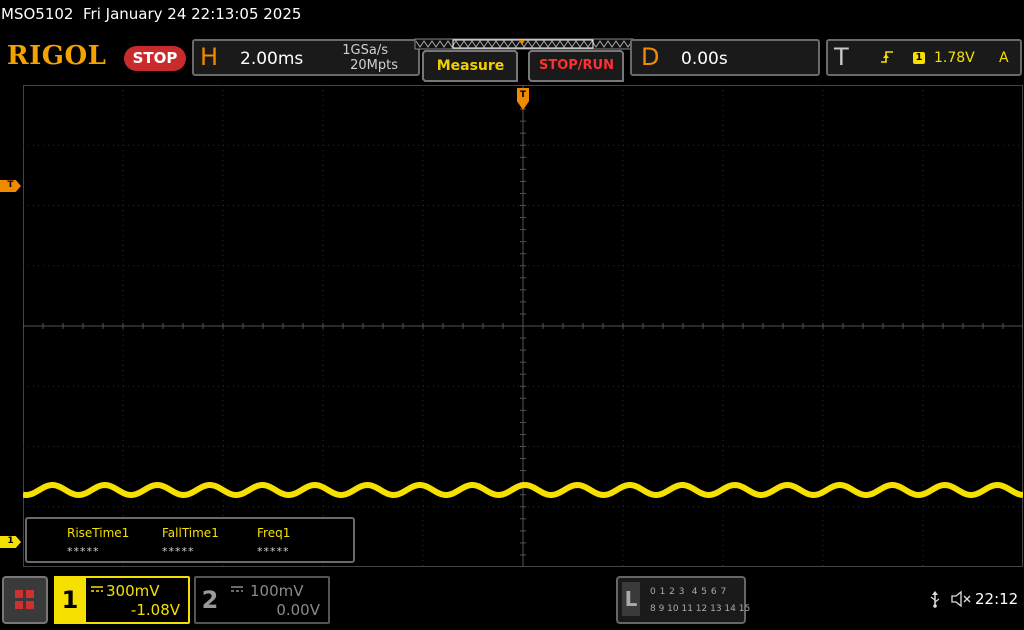  I want to click on delay-label: D, so click(650, 57).